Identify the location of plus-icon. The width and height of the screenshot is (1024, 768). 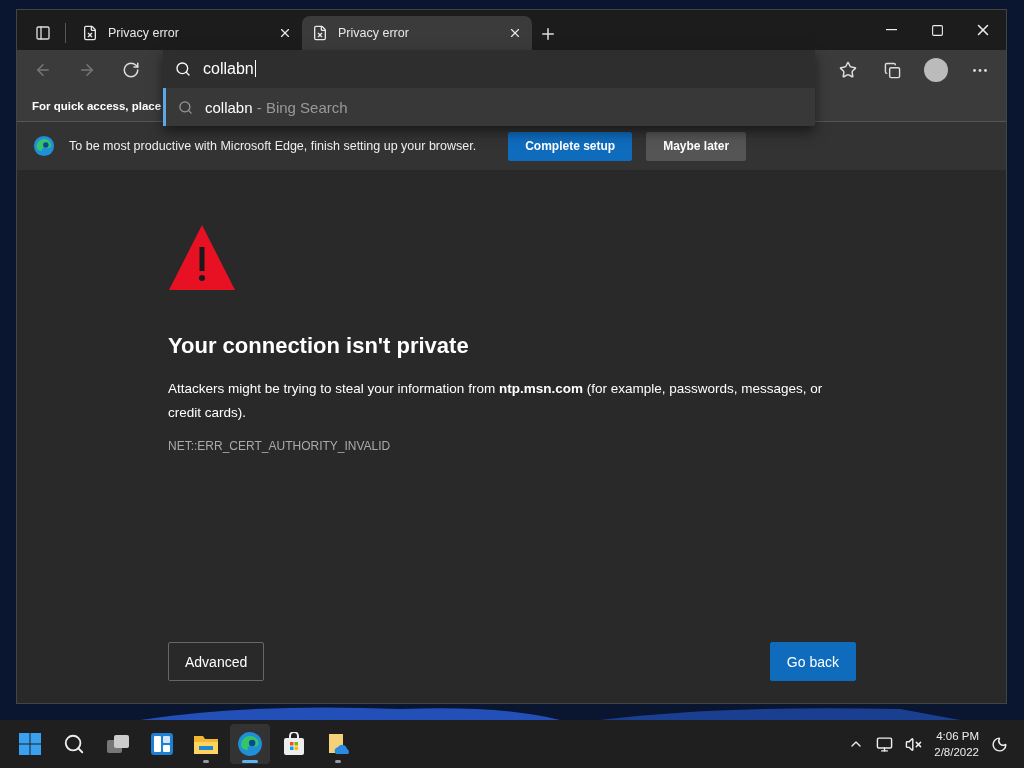
(548, 34).